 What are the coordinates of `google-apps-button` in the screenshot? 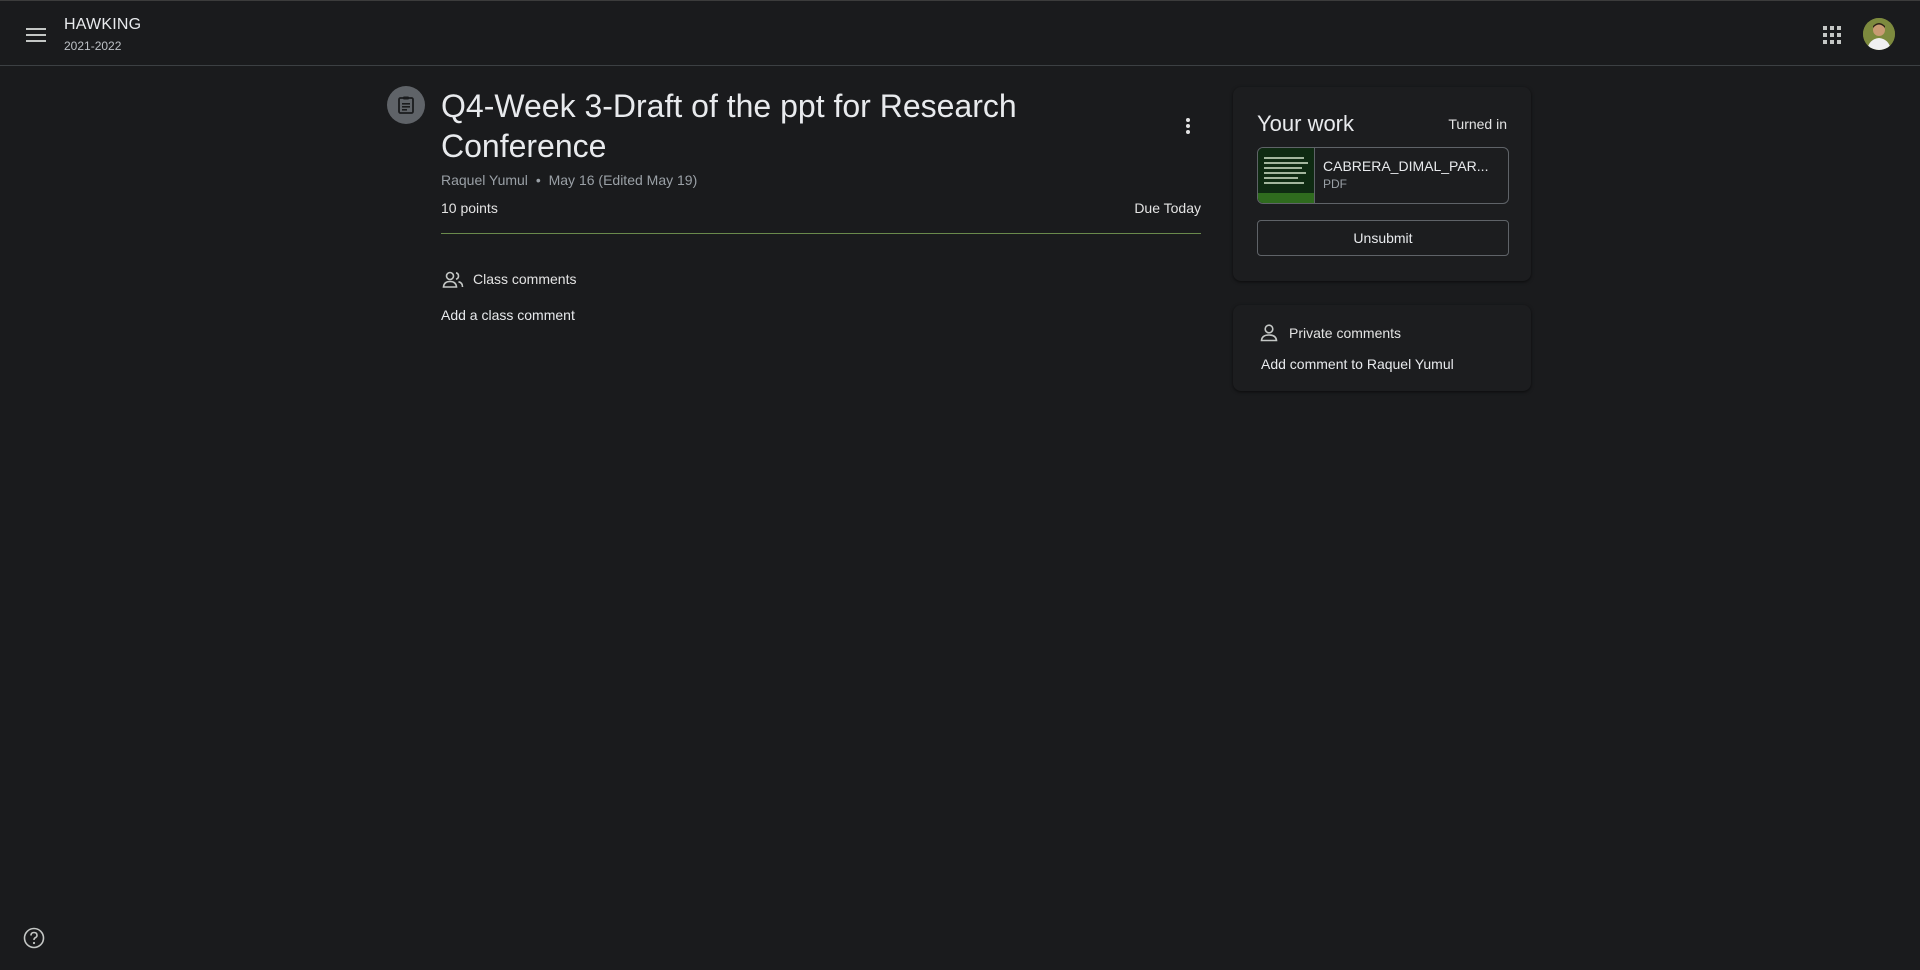 It's located at (1832, 35).